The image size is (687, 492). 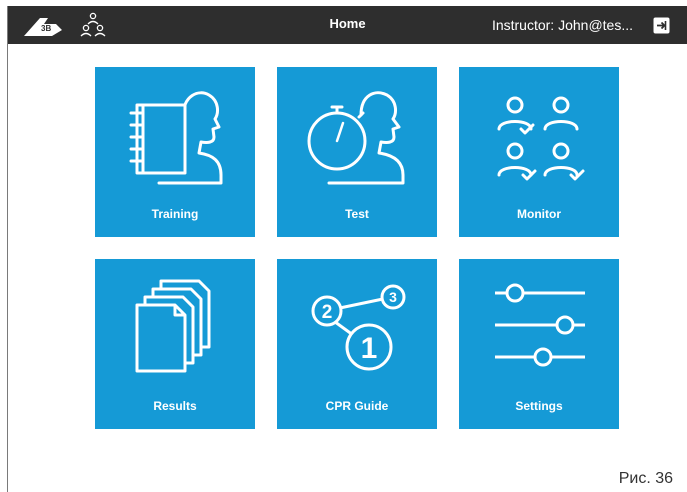 What do you see at coordinates (175, 214) in the screenshot?
I see `tile-label-training: Training` at bounding box center [175, 214].